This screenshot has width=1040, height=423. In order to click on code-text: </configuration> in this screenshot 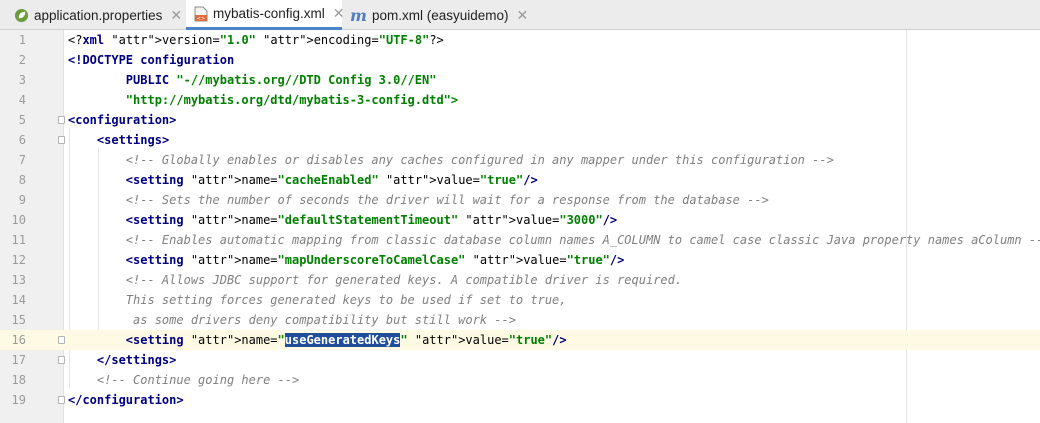, I will do `click(126, 400)`.